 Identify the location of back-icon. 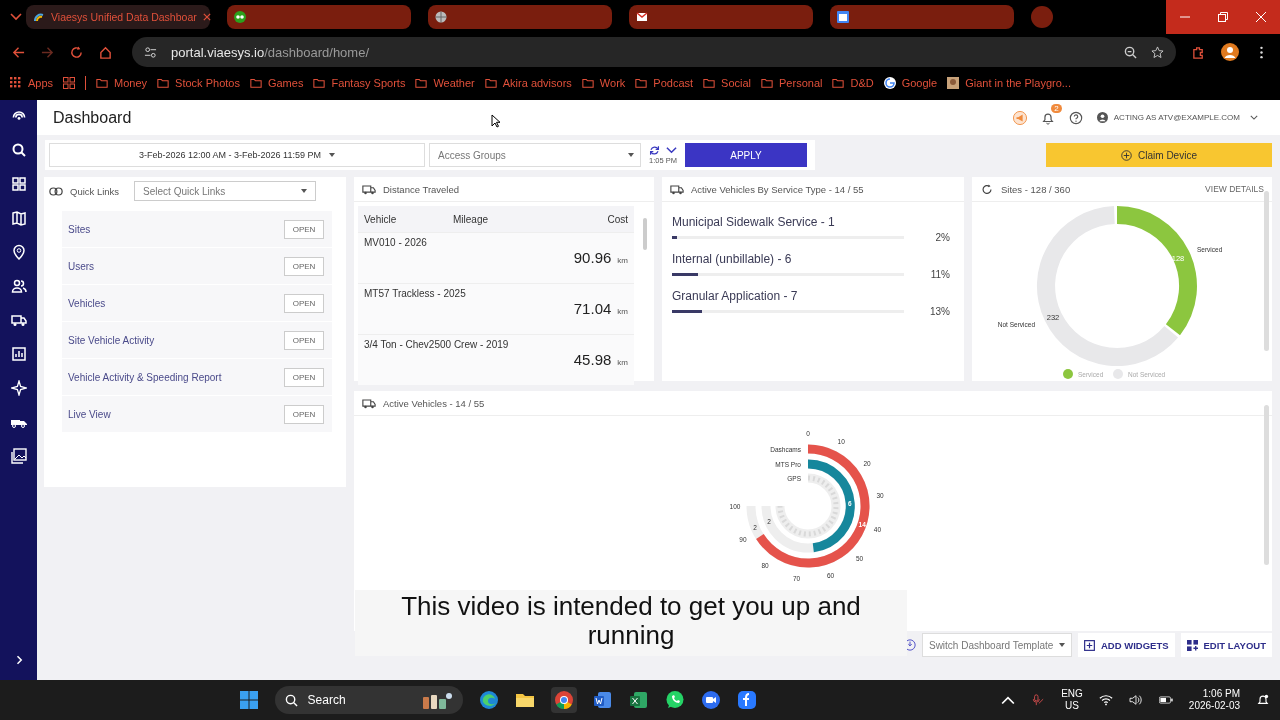
(18, 52).